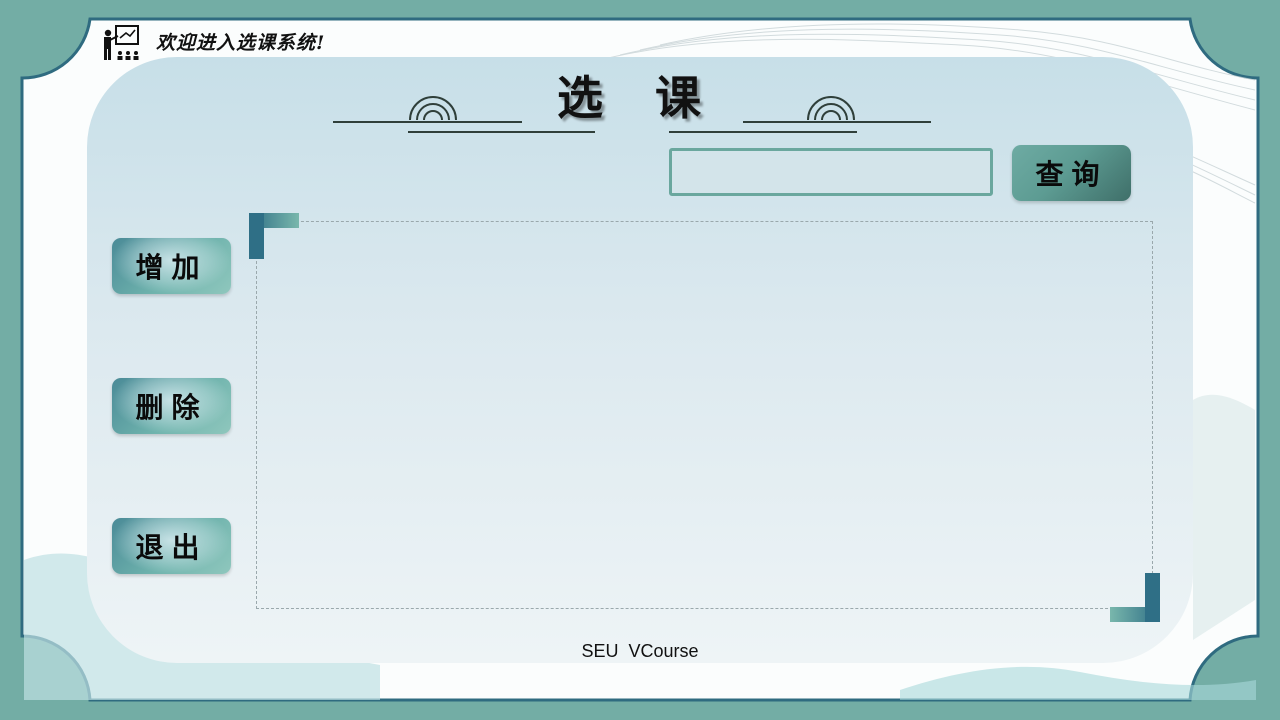  What do you see at coordinates (831, 172) in the screenshot?
I see `search-input` at bounding box center [831, 172].